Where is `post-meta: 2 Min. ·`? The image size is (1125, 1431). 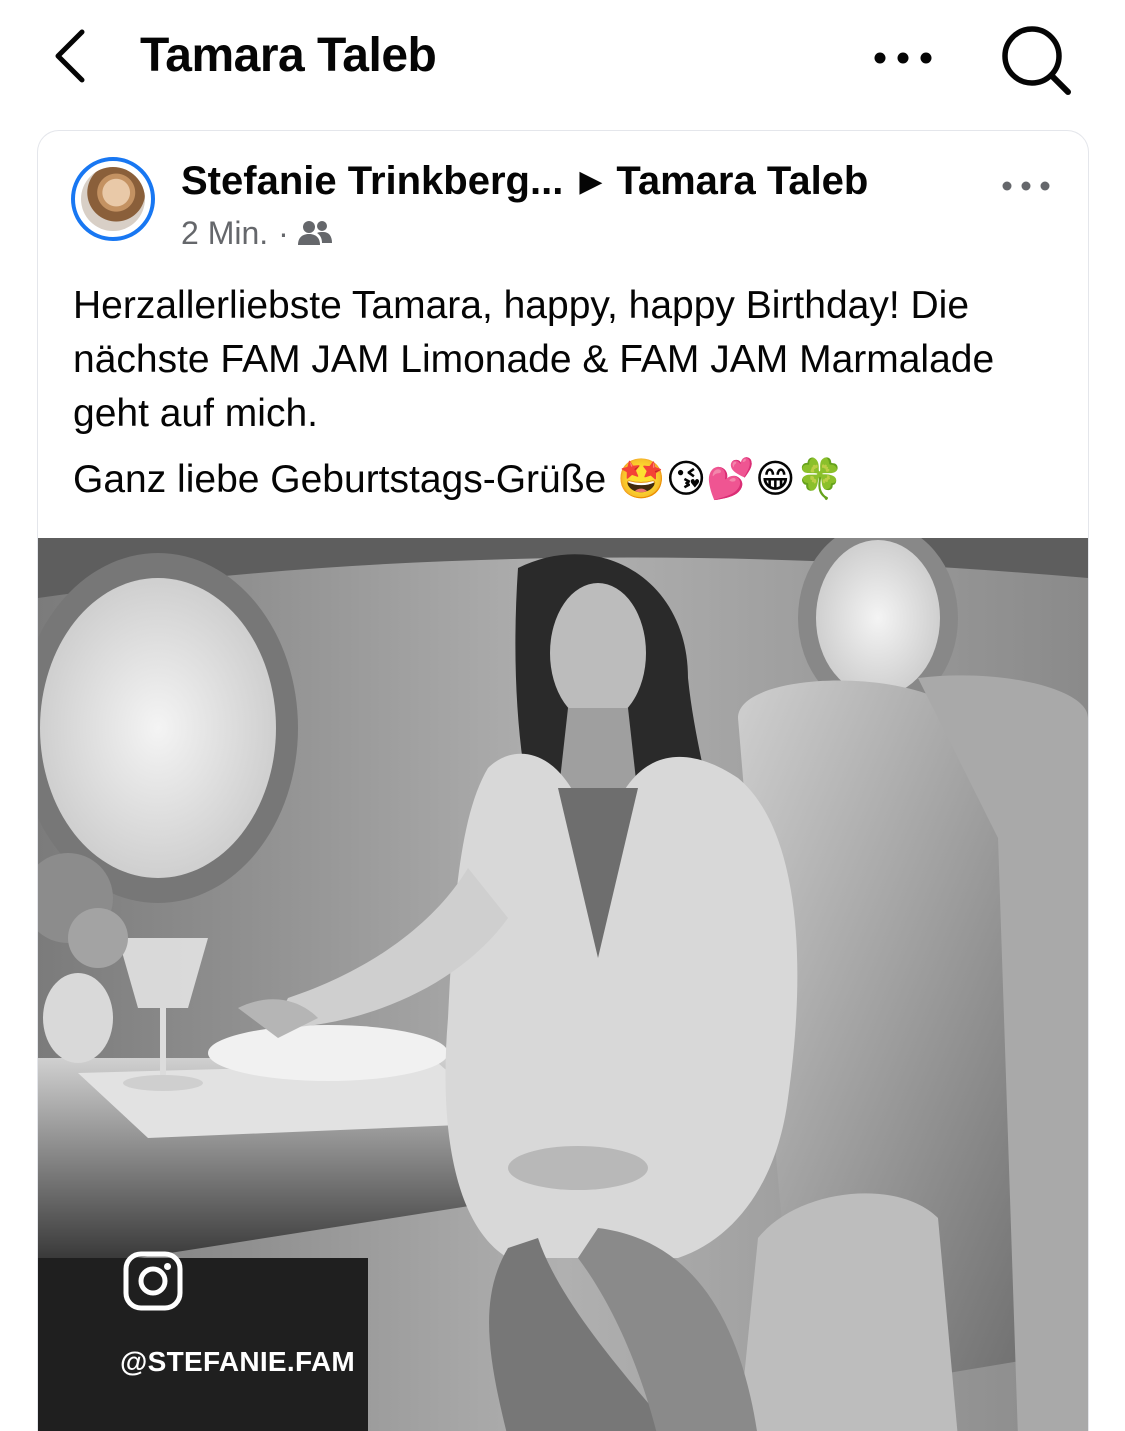
post-meta: 2 Min. · is located at coordinates (257, 233).